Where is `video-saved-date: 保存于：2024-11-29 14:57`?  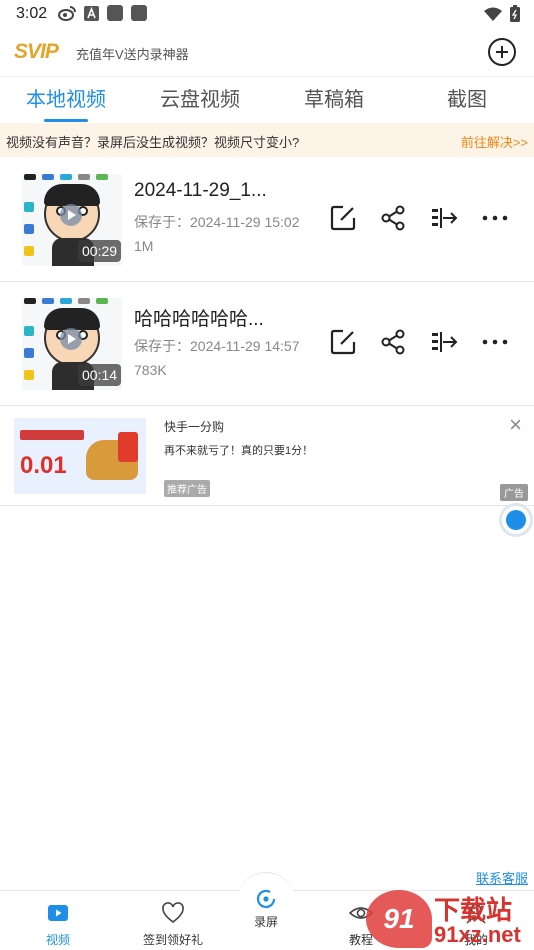
video-saved-date: 保存于：2024-11-29 14:57 is located at coordinates (217, 346).